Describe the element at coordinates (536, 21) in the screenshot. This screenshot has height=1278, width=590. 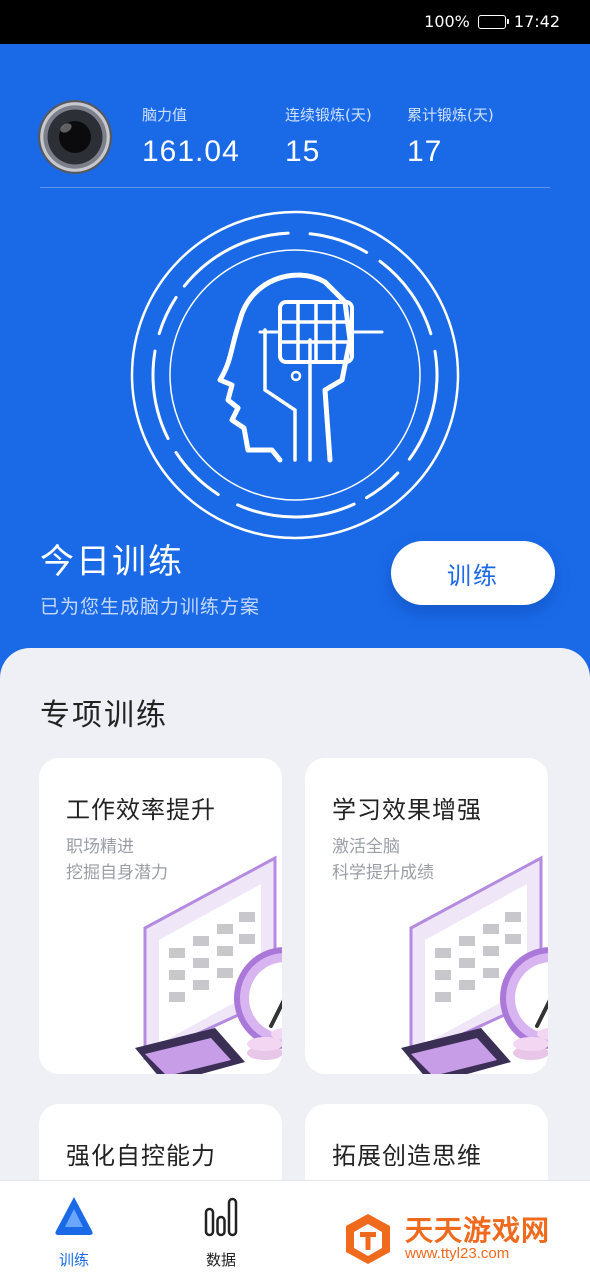
I see `clock: 17:42` at that location.